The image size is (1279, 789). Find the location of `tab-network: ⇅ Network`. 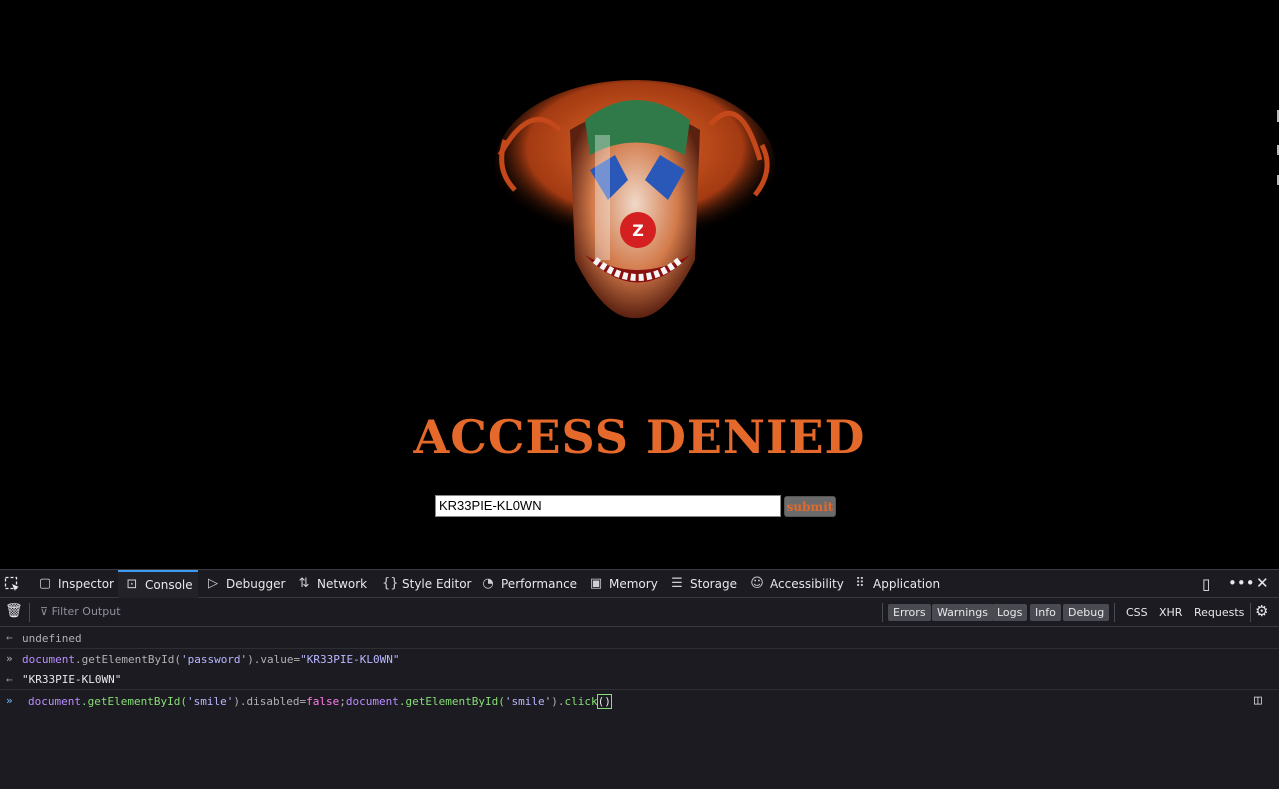

tab-network: ⇅ Network is located at coordinates (332, 584).